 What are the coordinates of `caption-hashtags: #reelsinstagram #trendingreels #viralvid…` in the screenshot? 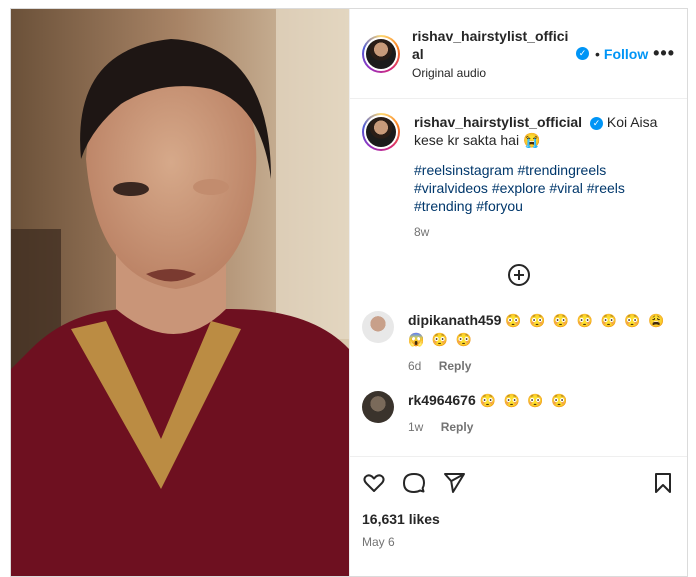 It's located at (544, 188).